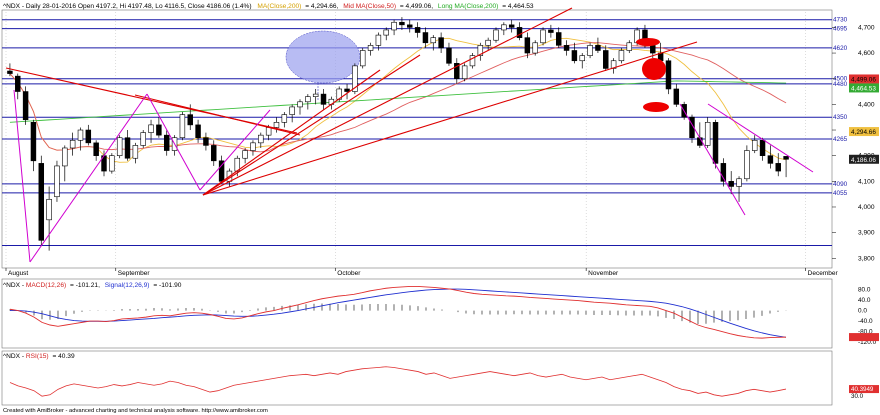  Describe the element at coordinates (866, 27) in the screenshot. I see `y-tick-label: 4,700` at that location.